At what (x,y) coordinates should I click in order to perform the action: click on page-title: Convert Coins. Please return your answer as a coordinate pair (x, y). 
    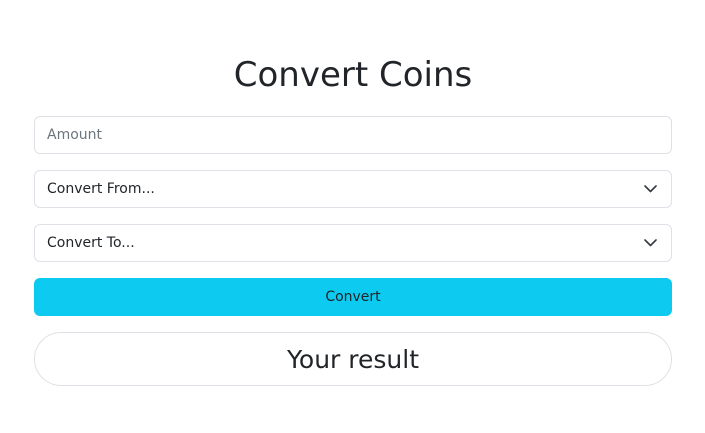
    Looking at the image, I should click on (353, 75).